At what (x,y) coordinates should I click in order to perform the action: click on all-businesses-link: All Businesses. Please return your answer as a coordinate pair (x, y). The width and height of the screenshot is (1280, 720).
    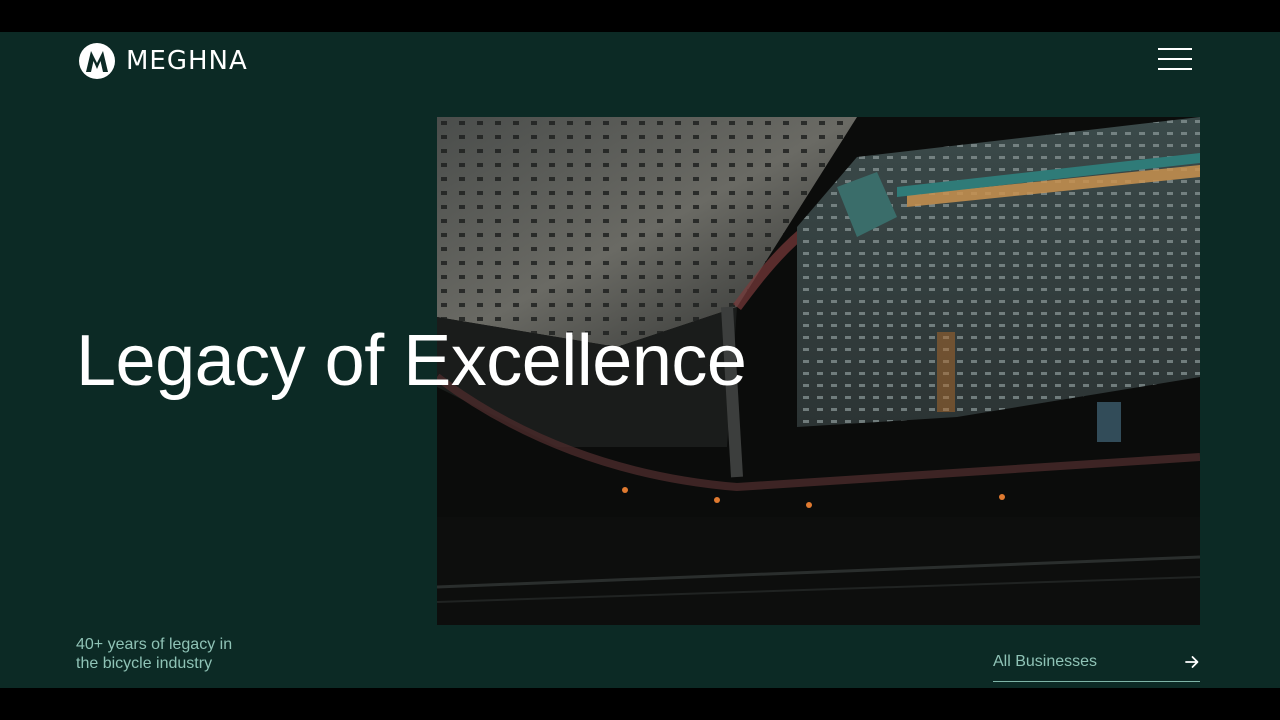
    Looking at the image, I should click on (1096, 667).